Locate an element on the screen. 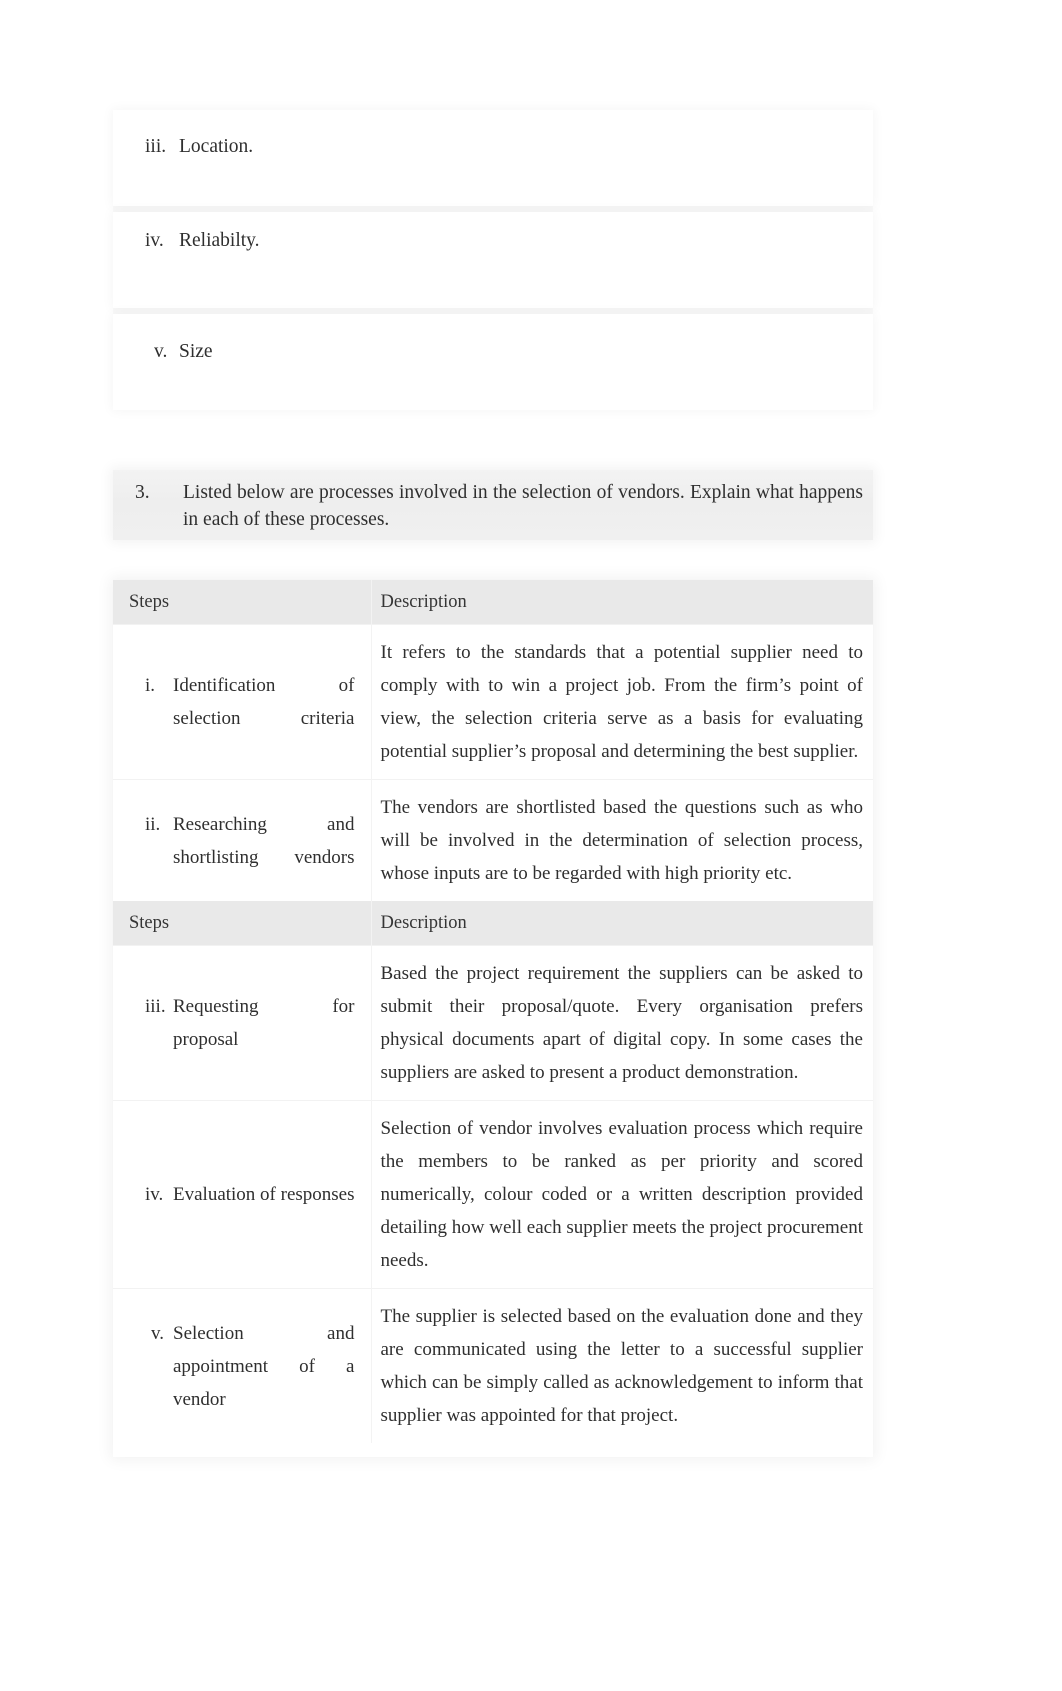 This screenshot has width=1062, height=1691. step-flex: iii. Requesting for proposal is located at coordinates (244, 1023).